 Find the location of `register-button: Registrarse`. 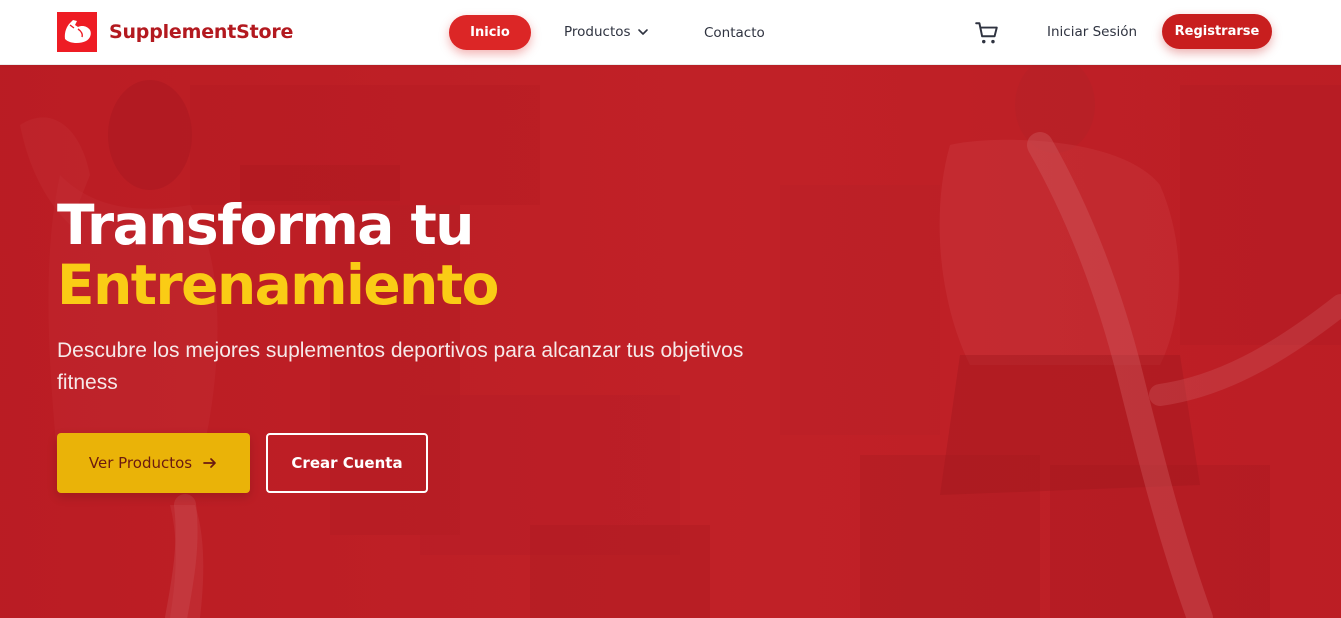

register-button: Registrarse is located at coordinates (1217, 31).